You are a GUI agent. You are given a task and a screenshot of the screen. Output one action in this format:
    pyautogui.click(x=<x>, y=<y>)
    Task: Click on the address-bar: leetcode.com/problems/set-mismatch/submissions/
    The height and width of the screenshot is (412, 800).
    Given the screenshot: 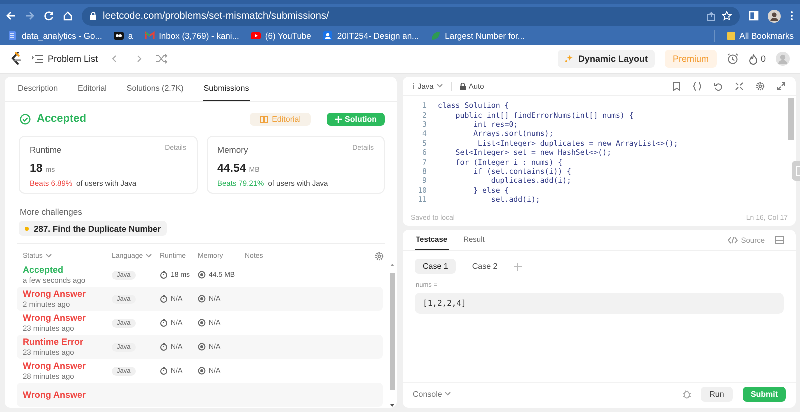 What is the action you would take?
    pyautogui.click(x=411, y=16)
    